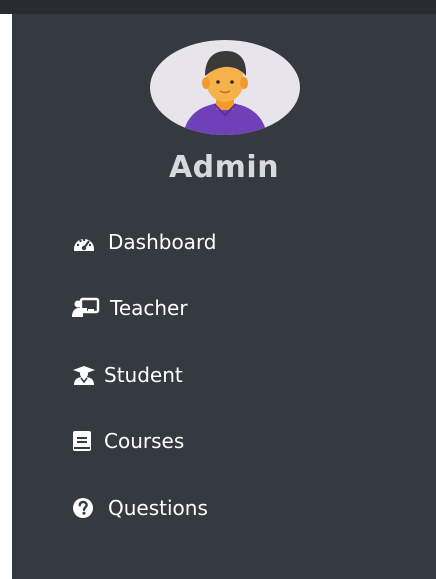 The height and width of the screenshot is (579, 436). What do you see at coordinates (144, 441) in the screenshot?
I see `sidebar-item-label: Courses` at bounding box center [144, 441].